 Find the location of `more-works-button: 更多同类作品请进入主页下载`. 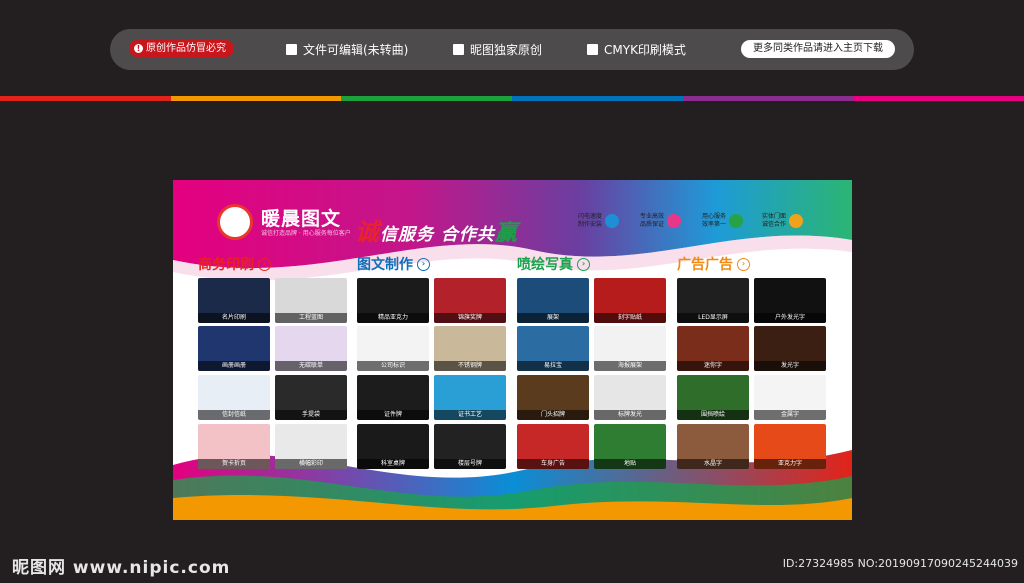

more-works-button: 更多同类作品请进入主页下载 is located at coordinates (818, 49).